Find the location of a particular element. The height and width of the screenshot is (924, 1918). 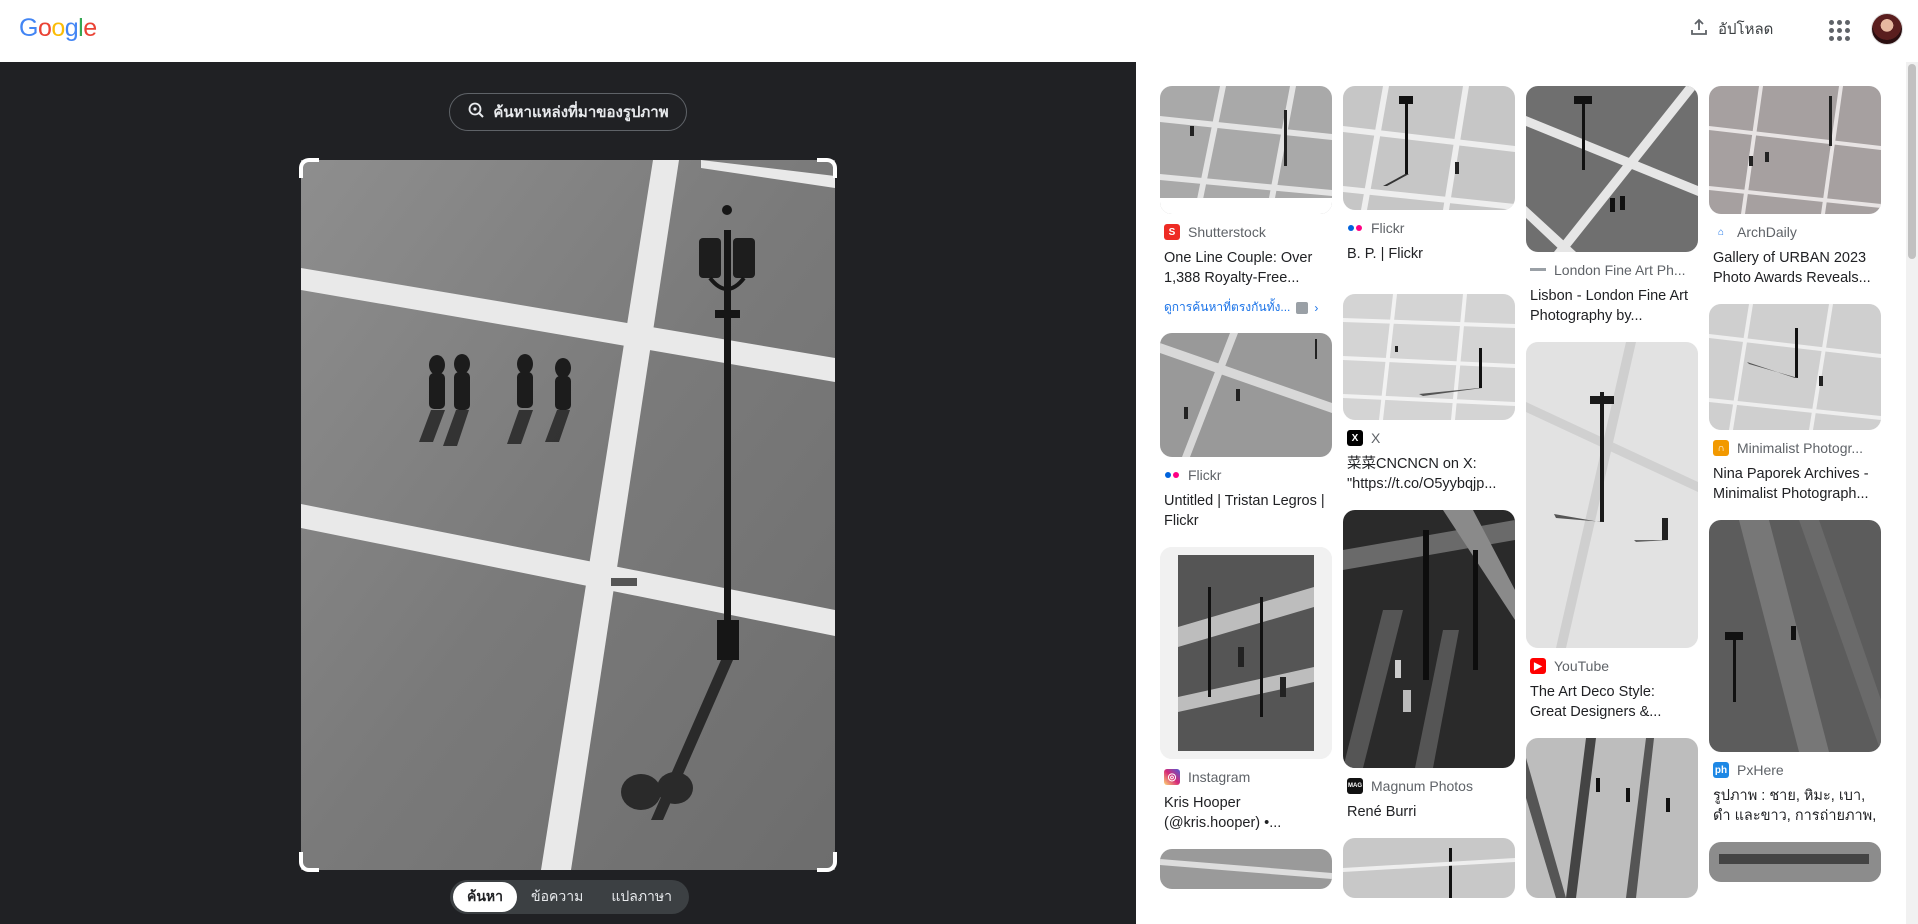

upload-button: อัปโหลด is located at coordinates (1731, 29).